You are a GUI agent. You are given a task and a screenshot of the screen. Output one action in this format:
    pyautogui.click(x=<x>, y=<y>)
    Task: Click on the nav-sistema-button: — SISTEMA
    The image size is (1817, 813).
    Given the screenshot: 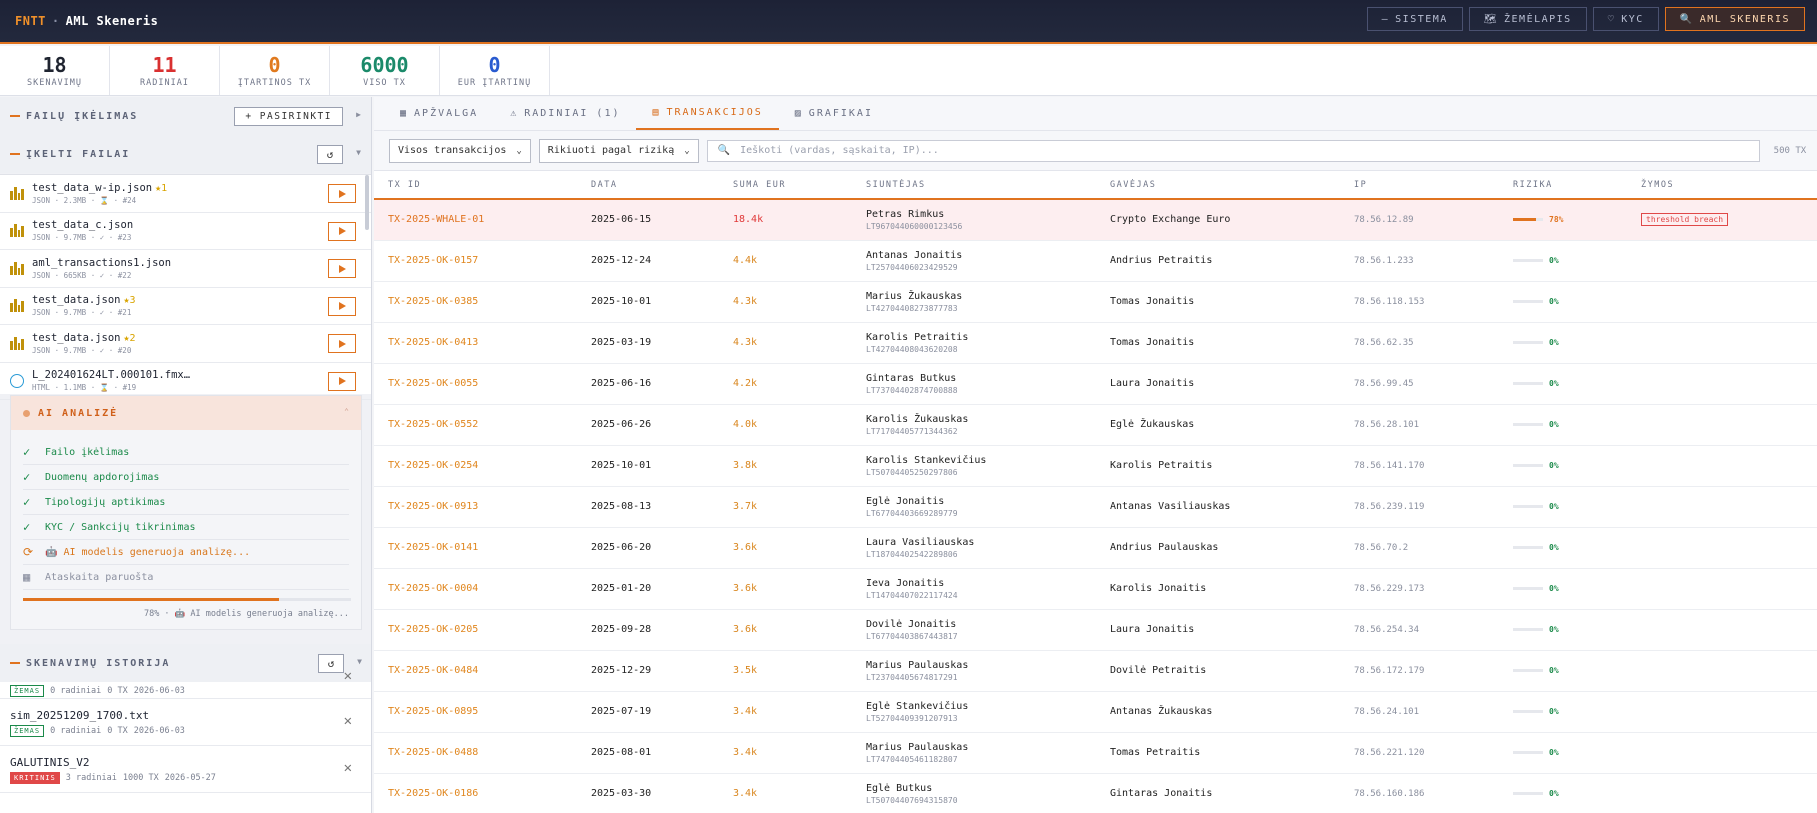 What is the action you would take?
    pyautogui.click(x=1414, y=19)
    